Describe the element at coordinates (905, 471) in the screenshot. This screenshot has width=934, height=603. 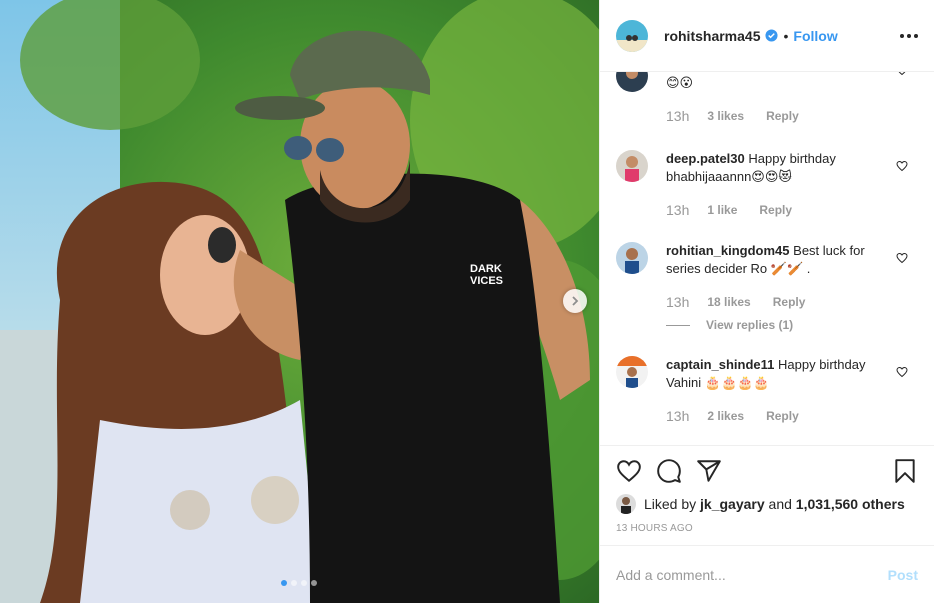
I see `bookmark-icon` at that location.